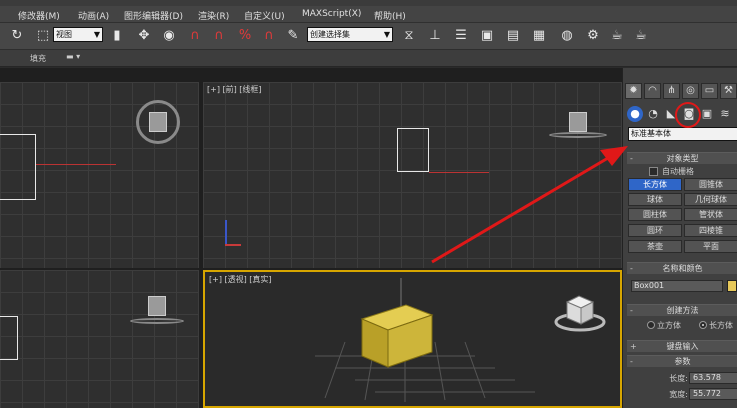  I want to click on autogrid-label: 自动栅格, so click(678, 171).